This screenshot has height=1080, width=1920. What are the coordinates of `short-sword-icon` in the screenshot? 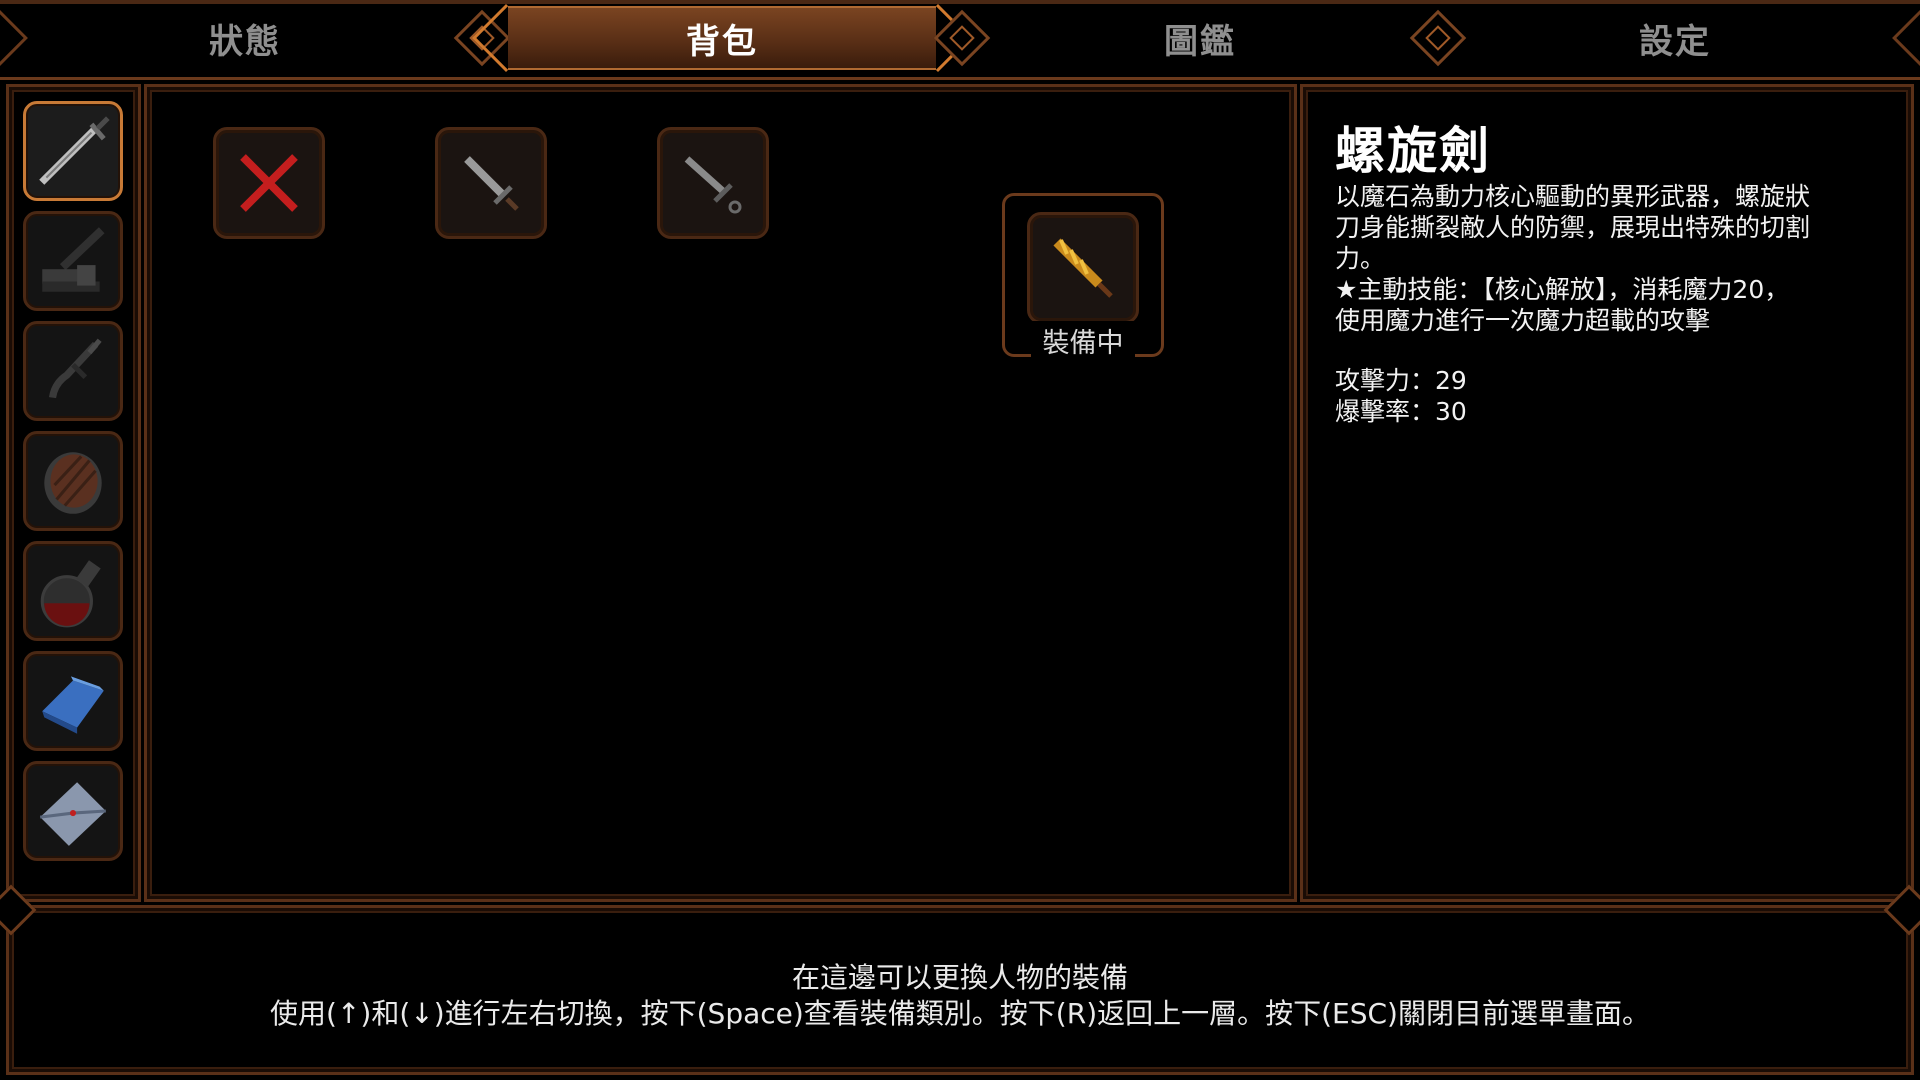 It's located at (491, 183).